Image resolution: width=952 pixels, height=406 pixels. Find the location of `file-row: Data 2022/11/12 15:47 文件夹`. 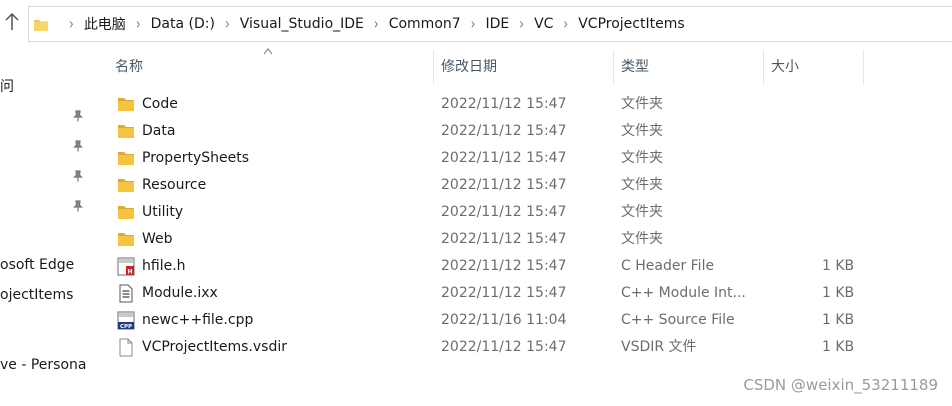

file-row: Data 2022/11/12 15:47 文件夹 is located at coordinates (484, 131).